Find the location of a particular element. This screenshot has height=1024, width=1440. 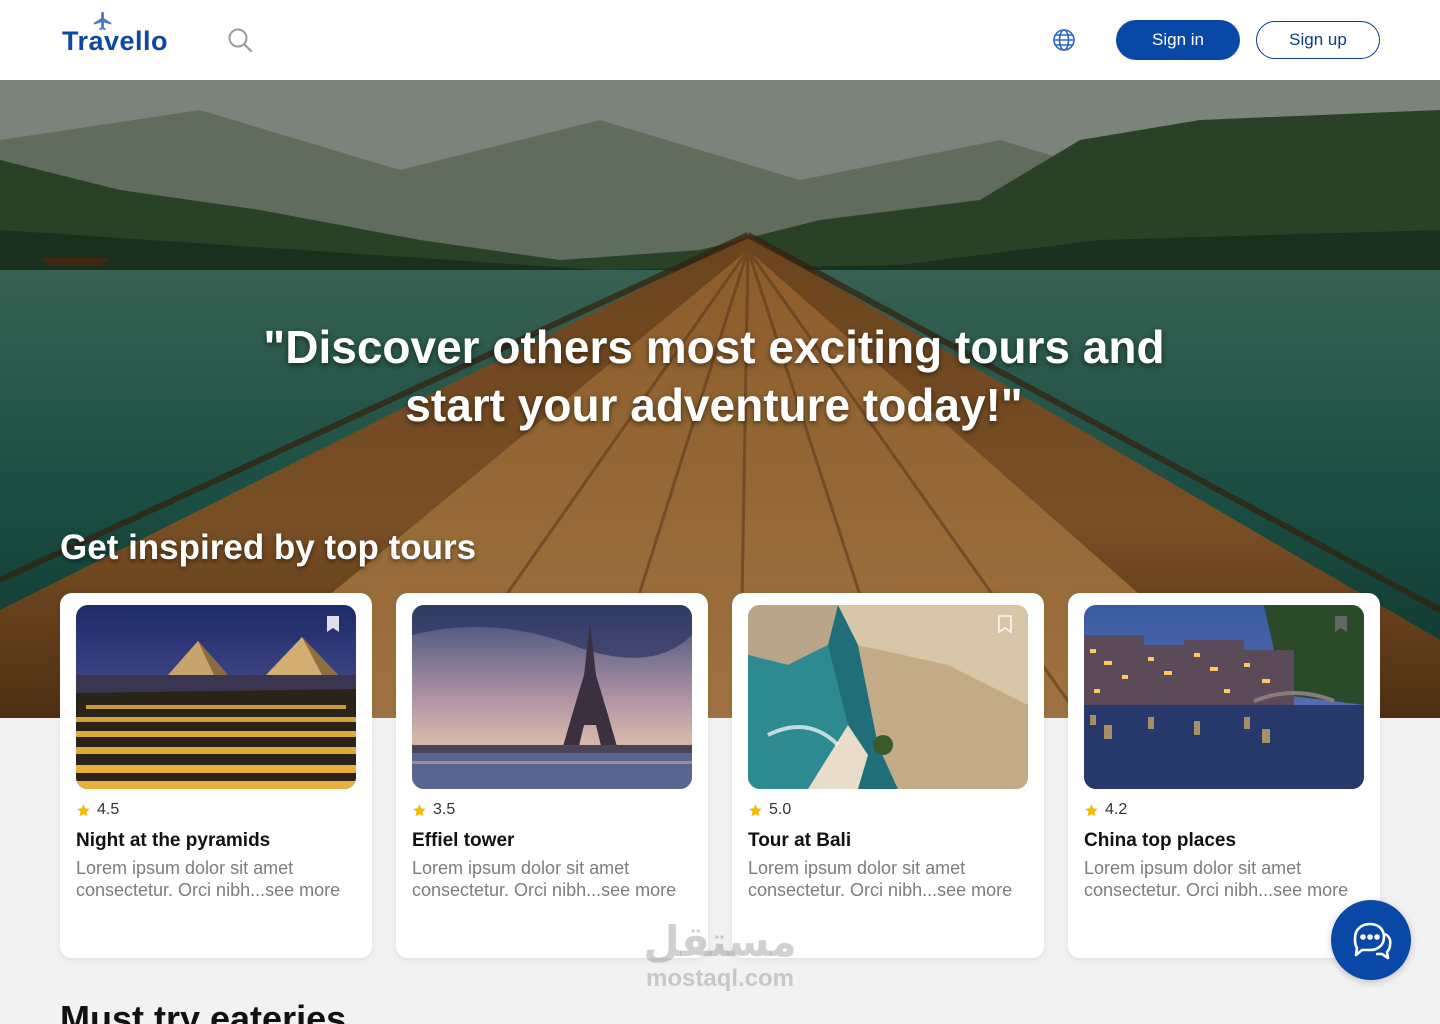

chat-button is located at coordinates (1371, 940).